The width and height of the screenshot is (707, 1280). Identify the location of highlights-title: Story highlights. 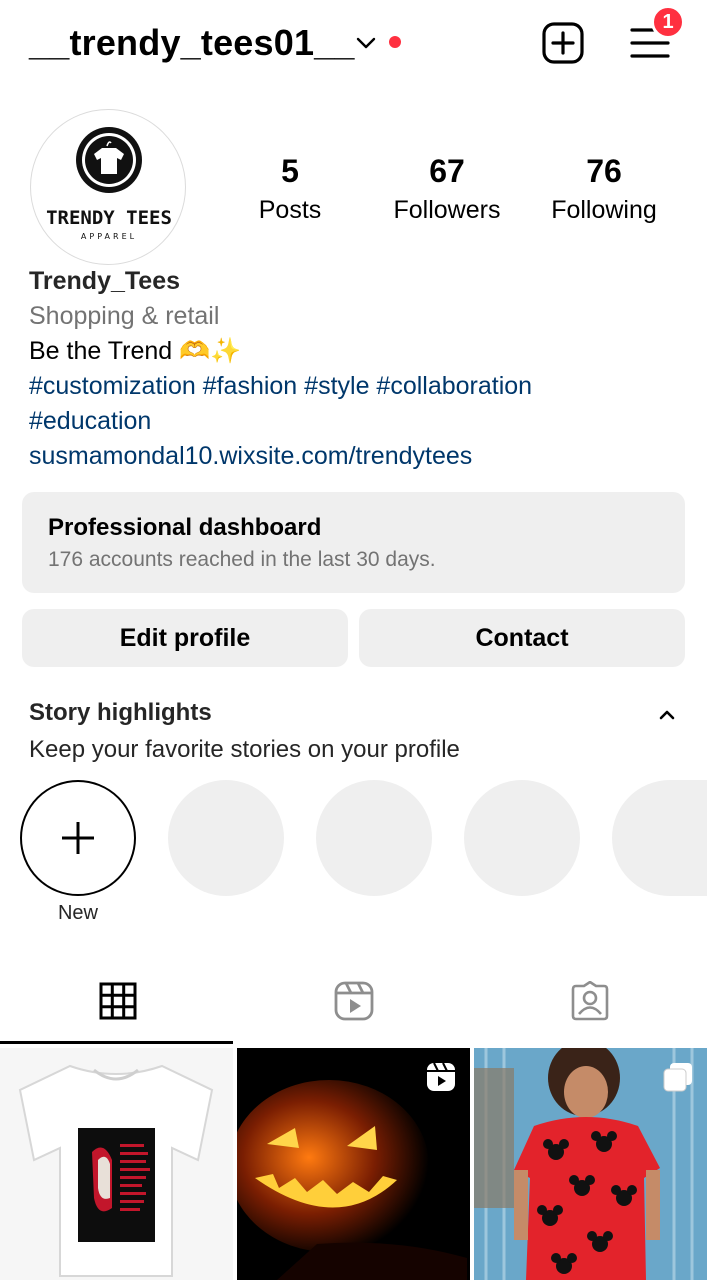
(120, 712).